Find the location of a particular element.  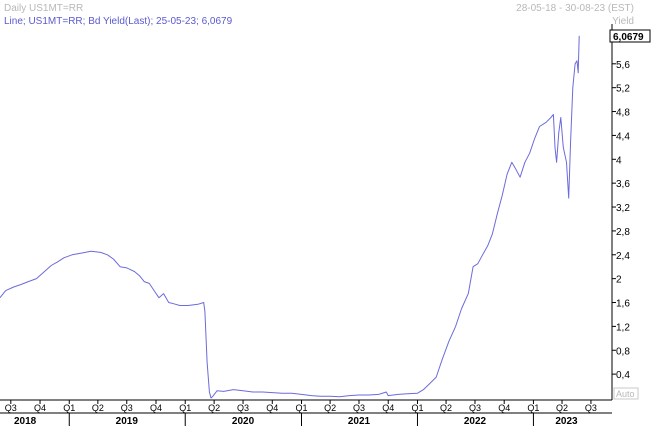

y-tick-label: 3,6 is located at coordinates (623, 184).